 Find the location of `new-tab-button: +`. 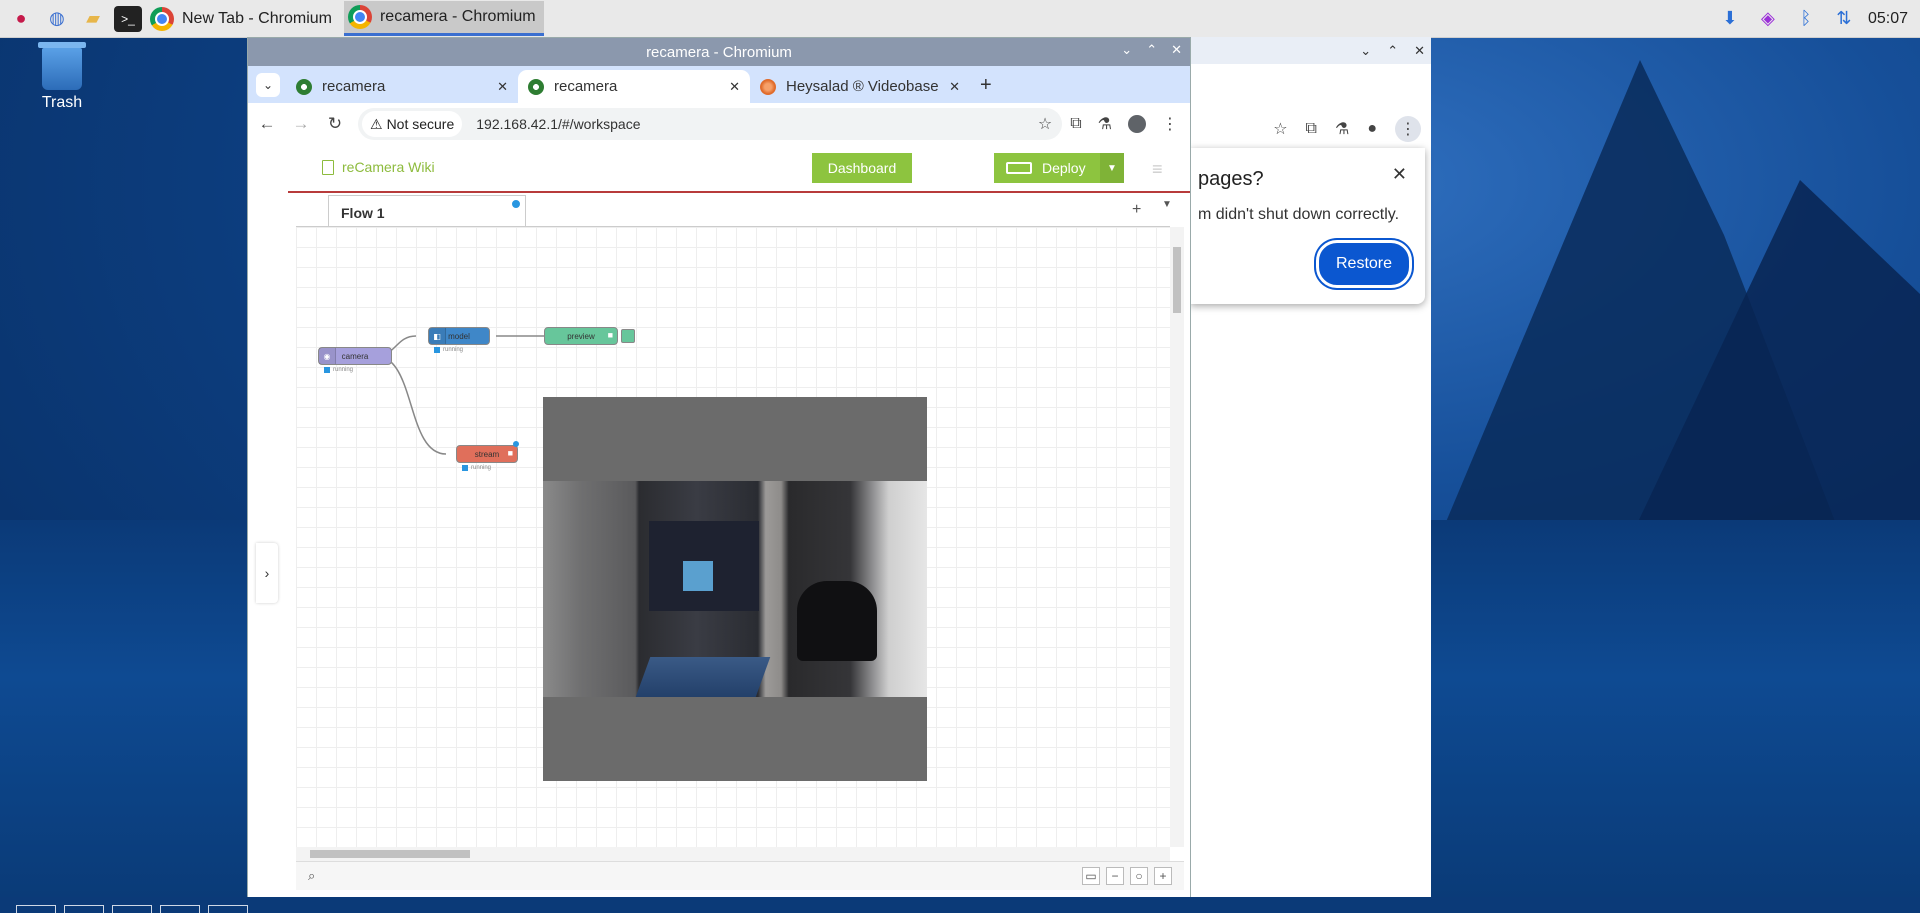

new-tab-button: + is located at coordinates (986, 85).